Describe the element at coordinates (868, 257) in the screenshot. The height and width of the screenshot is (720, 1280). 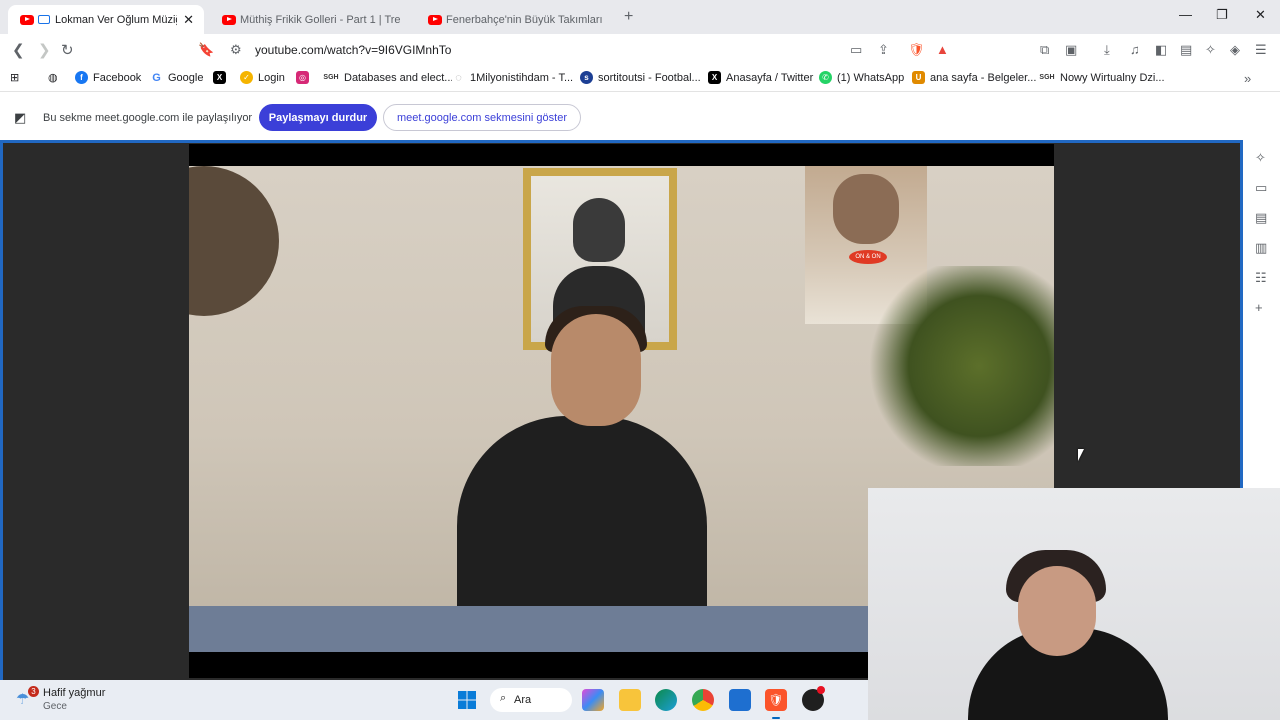
I see `poster-badge: ON & ON` at that location.